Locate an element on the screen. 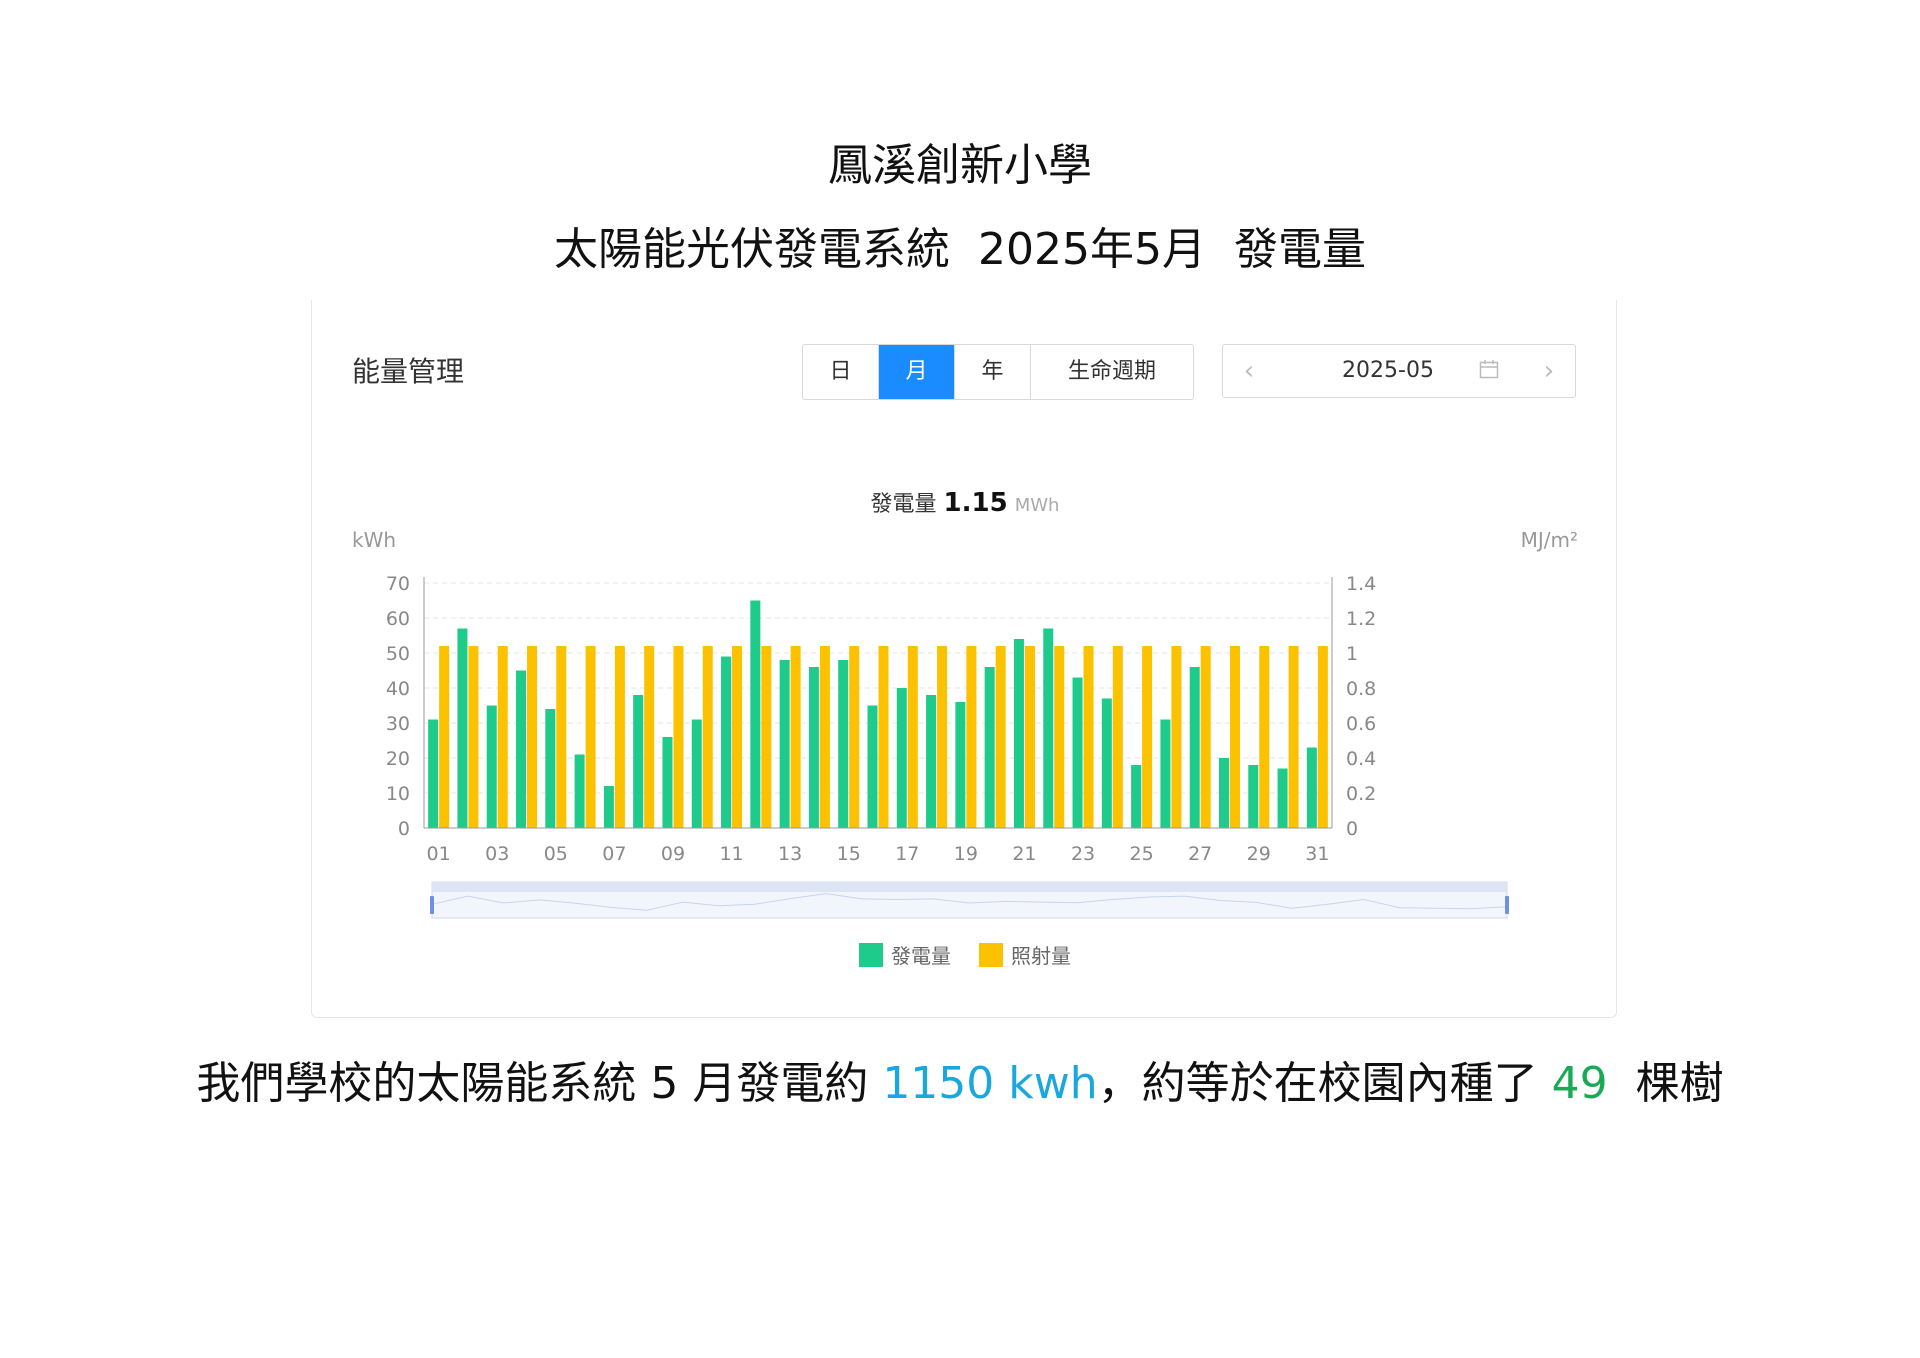 The image size is (1920, 1358). y-right-tick-label: 0.6 is located at coordinates (1361, 724).